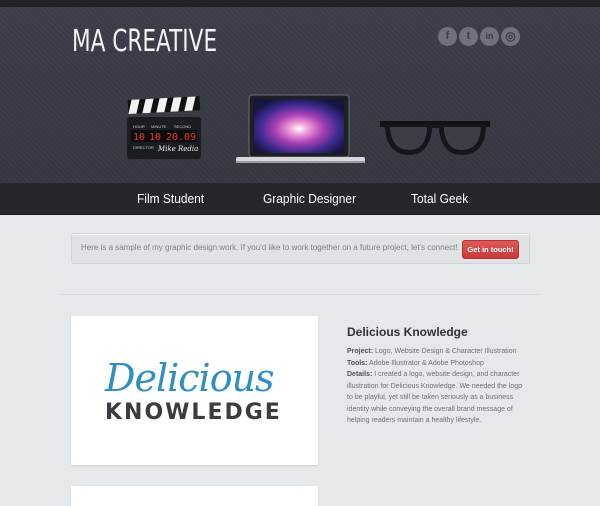 The width and height of the screenshot is (600, 506). Describe the element at coordinates (300, 128) in the screenshot. I see `laptop-icon` at that location.